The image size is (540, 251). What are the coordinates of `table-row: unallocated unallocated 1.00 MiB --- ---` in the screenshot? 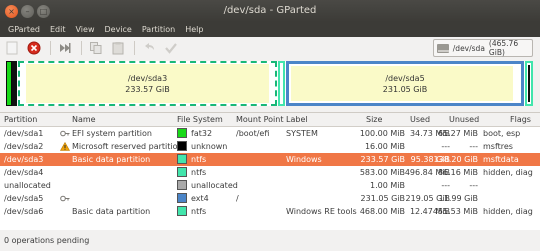 It's located at (270, 185).